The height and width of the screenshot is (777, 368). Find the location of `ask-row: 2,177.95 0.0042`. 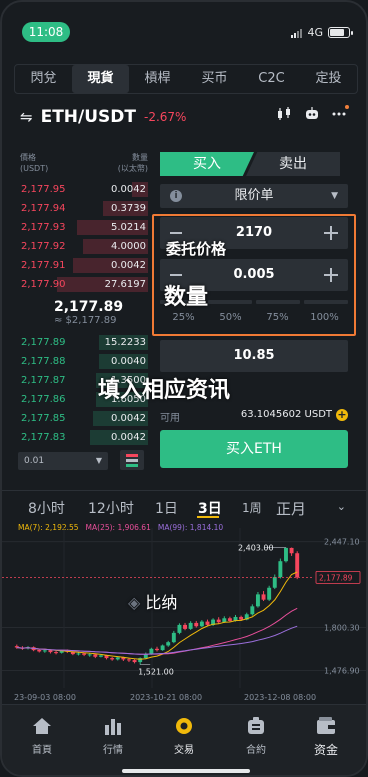

ask-row: 2,177.95 0.0042 is located at coordinates (83, 189).